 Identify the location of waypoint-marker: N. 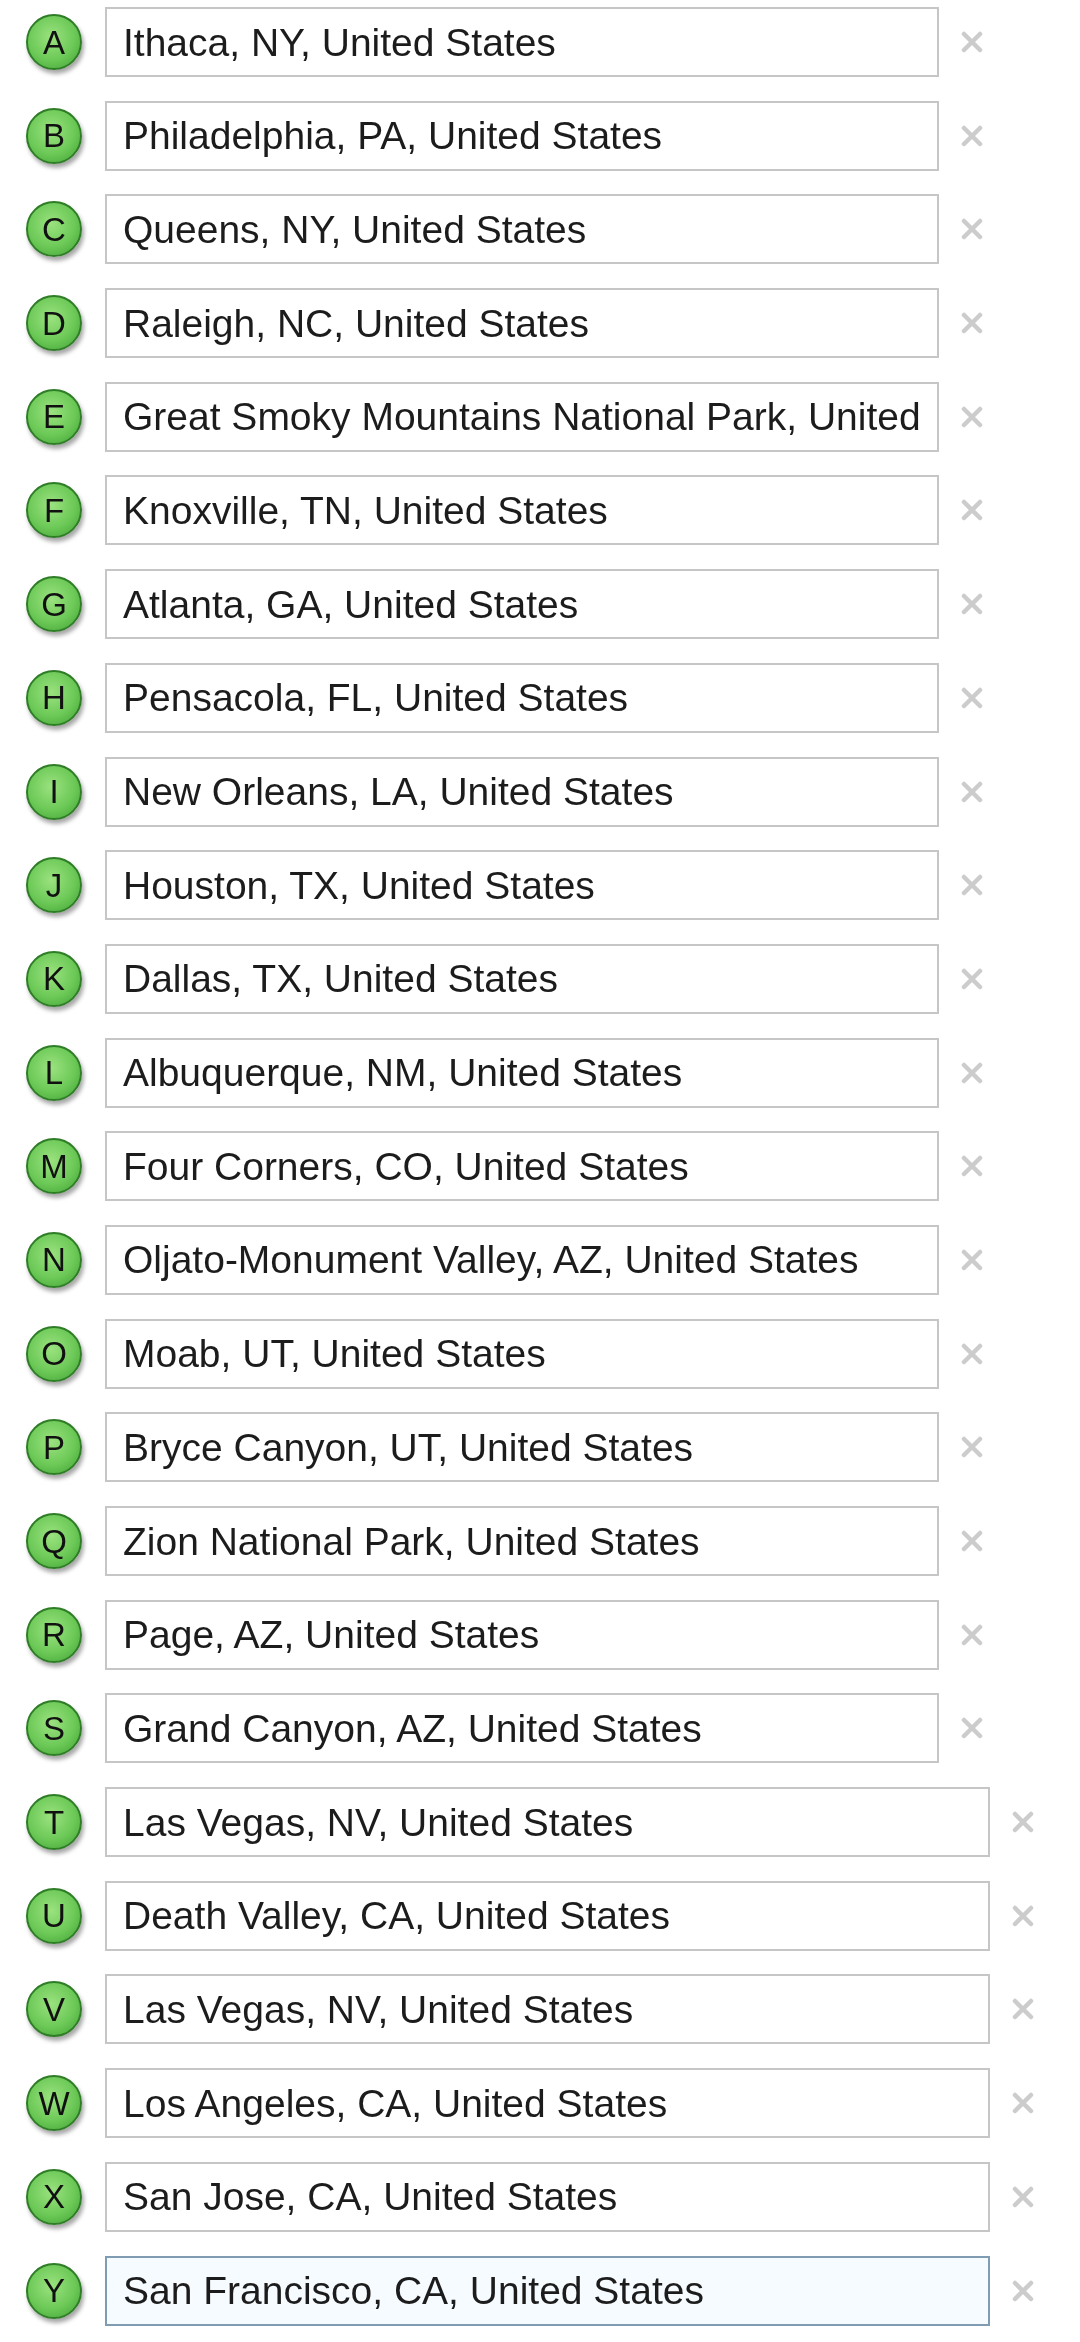
(54, 1259).